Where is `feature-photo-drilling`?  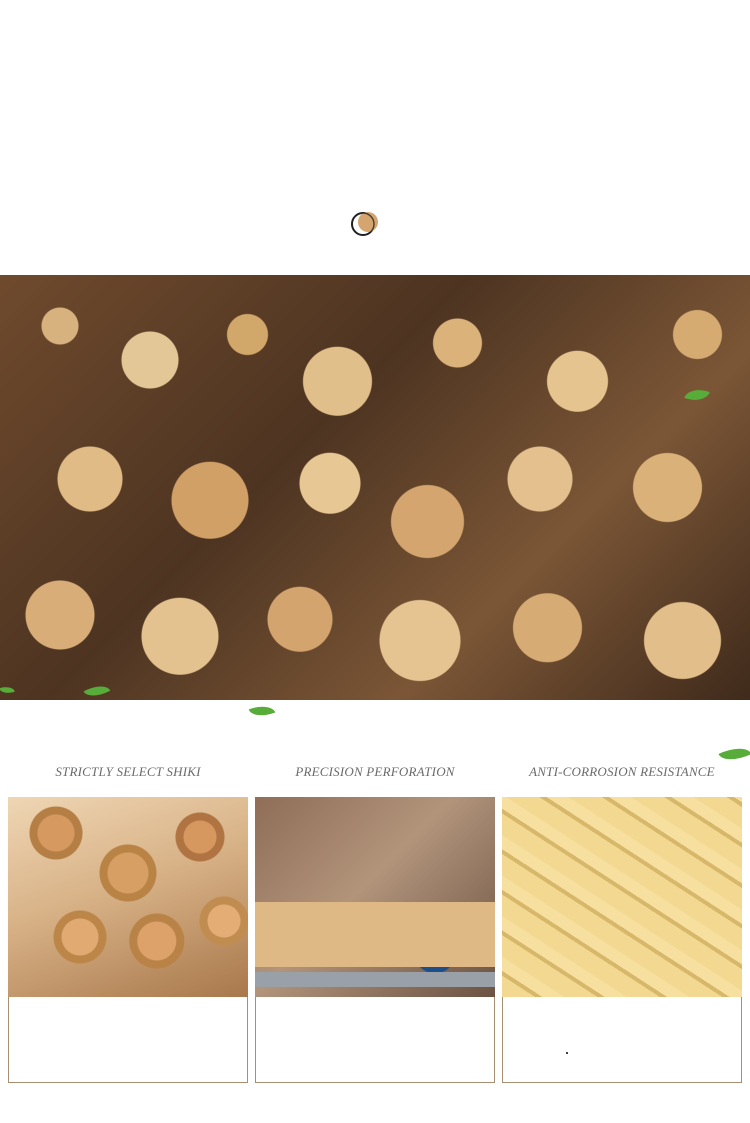 feature-photo-drilling is located at coordinates (375, 897).